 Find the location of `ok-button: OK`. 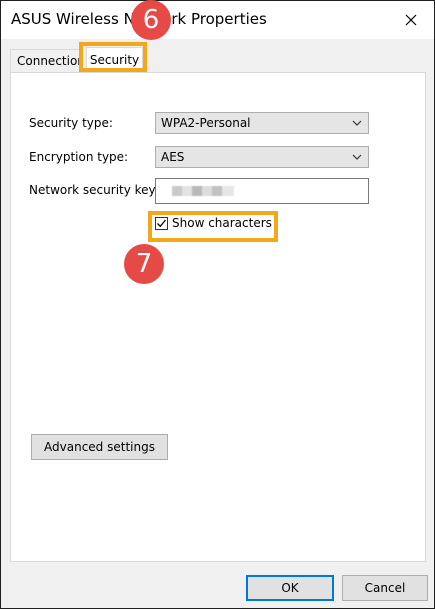

ok-button: OK is located at coordinates (290, 588).